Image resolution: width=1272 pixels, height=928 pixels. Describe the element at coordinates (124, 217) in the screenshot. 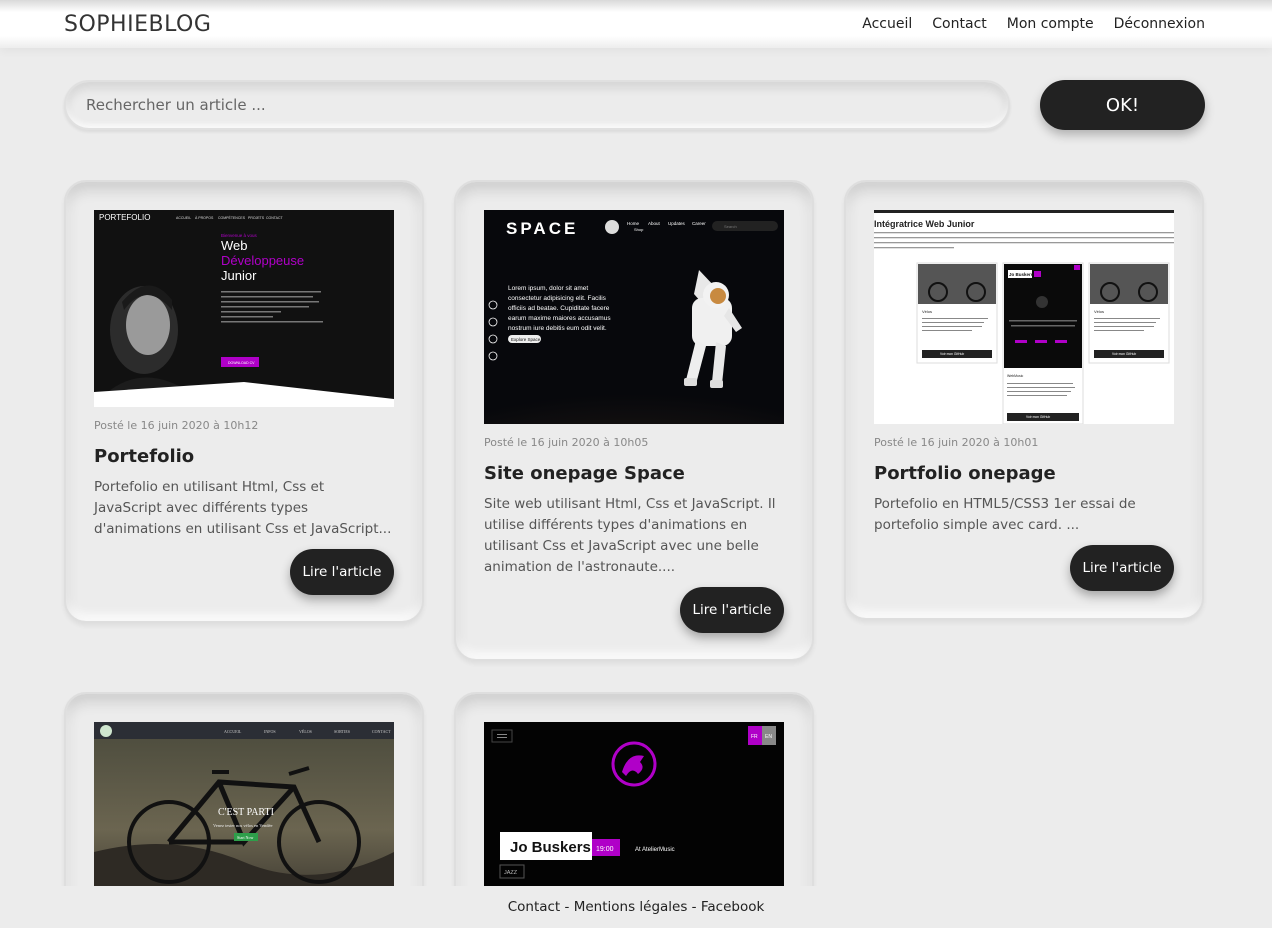

I see `thumb-logo: PORTEFOLIO` at that location.